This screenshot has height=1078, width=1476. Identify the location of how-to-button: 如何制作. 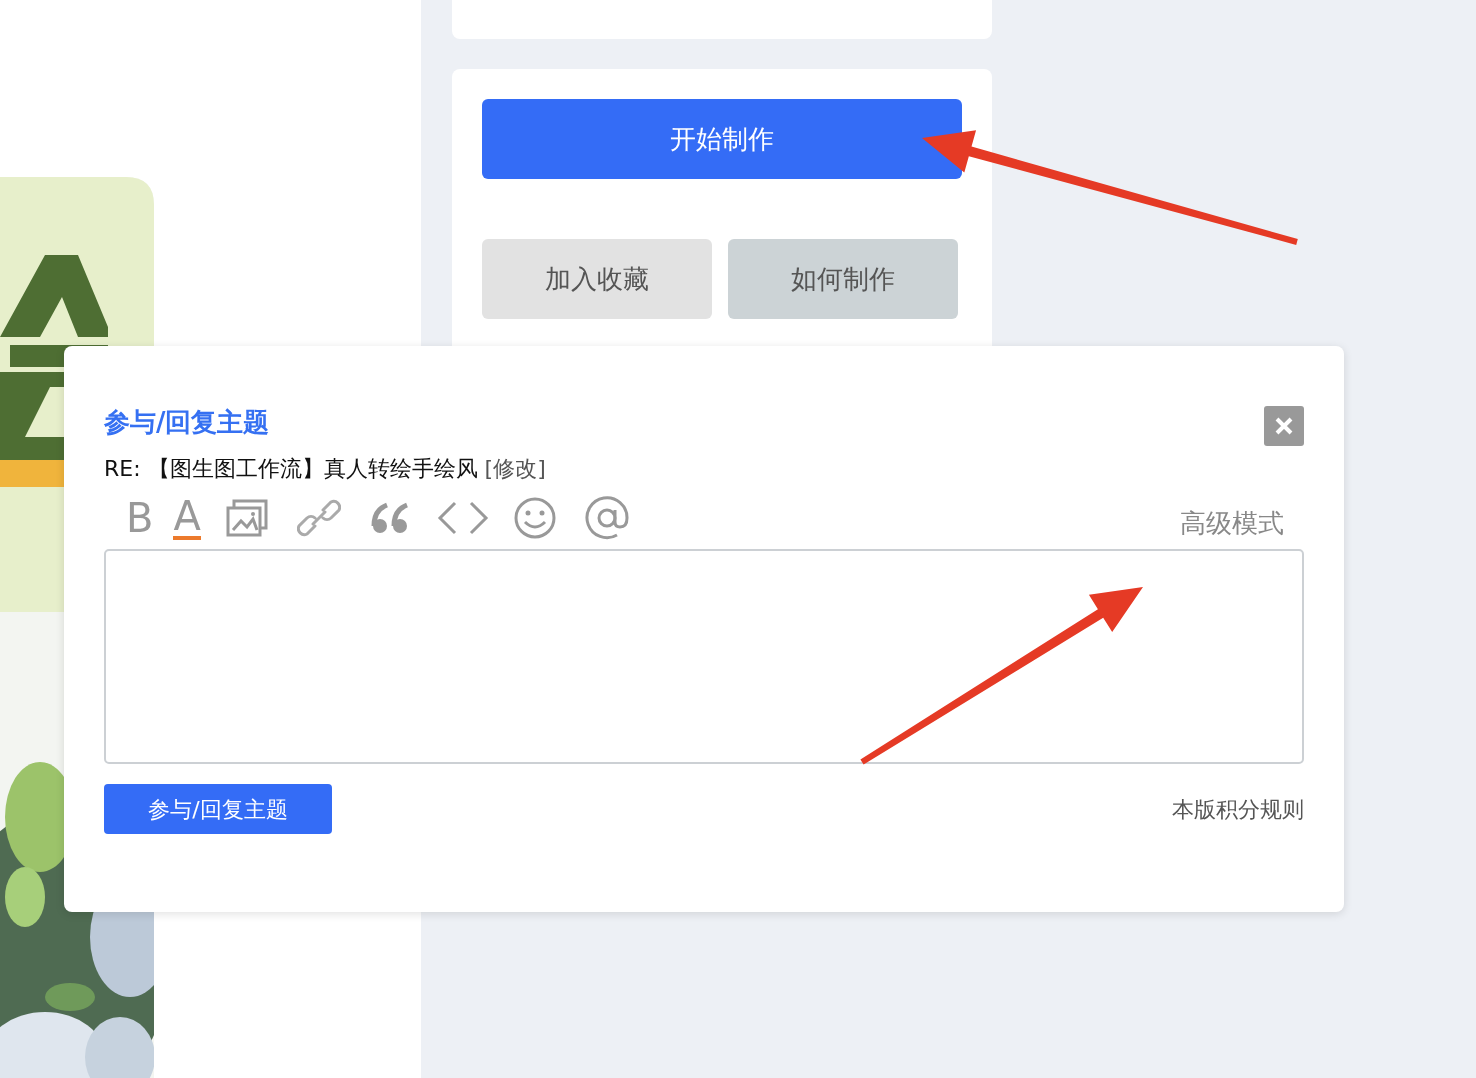
(843, 279).